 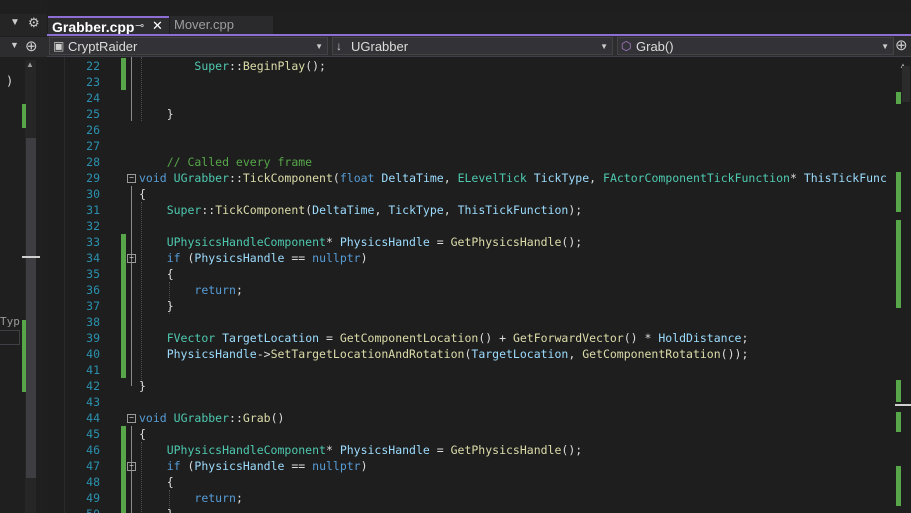 I want to click on code-text: void UGrabber::Grab(), so click(x=212, y=418).